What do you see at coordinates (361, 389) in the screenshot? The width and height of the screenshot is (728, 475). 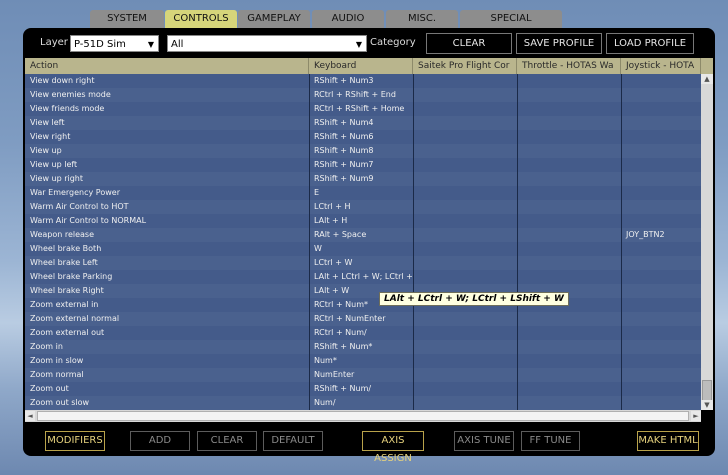 I see `keyboard-cell: RShift + Num/` at bounding box center [361, 389].